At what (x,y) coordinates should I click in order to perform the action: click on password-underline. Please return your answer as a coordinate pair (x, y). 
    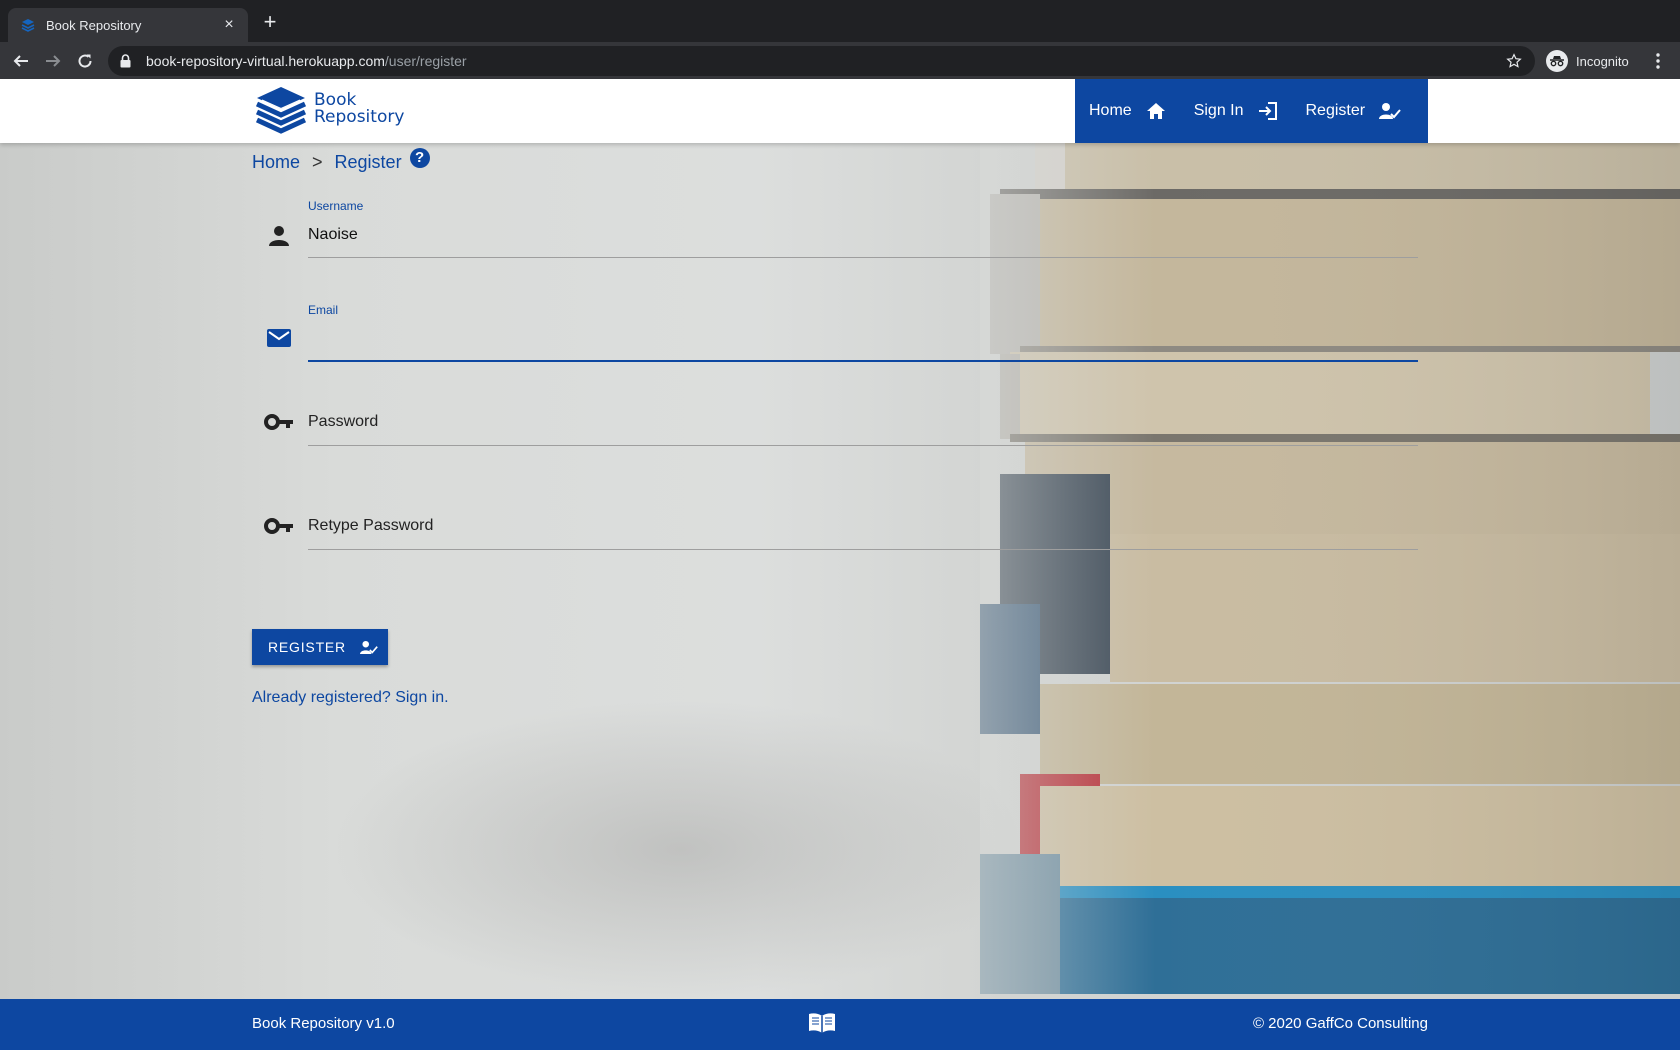
    Looking at the image, I should click on (863, 445).